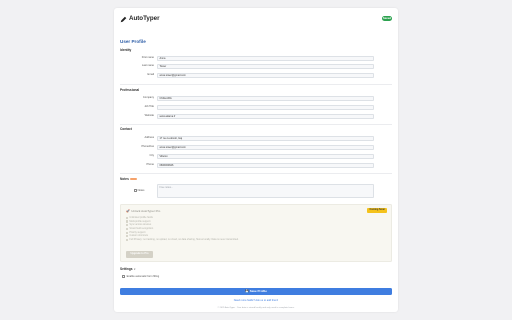 The image size is (512, 320). What do you see at coordinates (130, 90) in the screenshot?
I see `section-title-professional: Professional` at bounding box center [130, 90].